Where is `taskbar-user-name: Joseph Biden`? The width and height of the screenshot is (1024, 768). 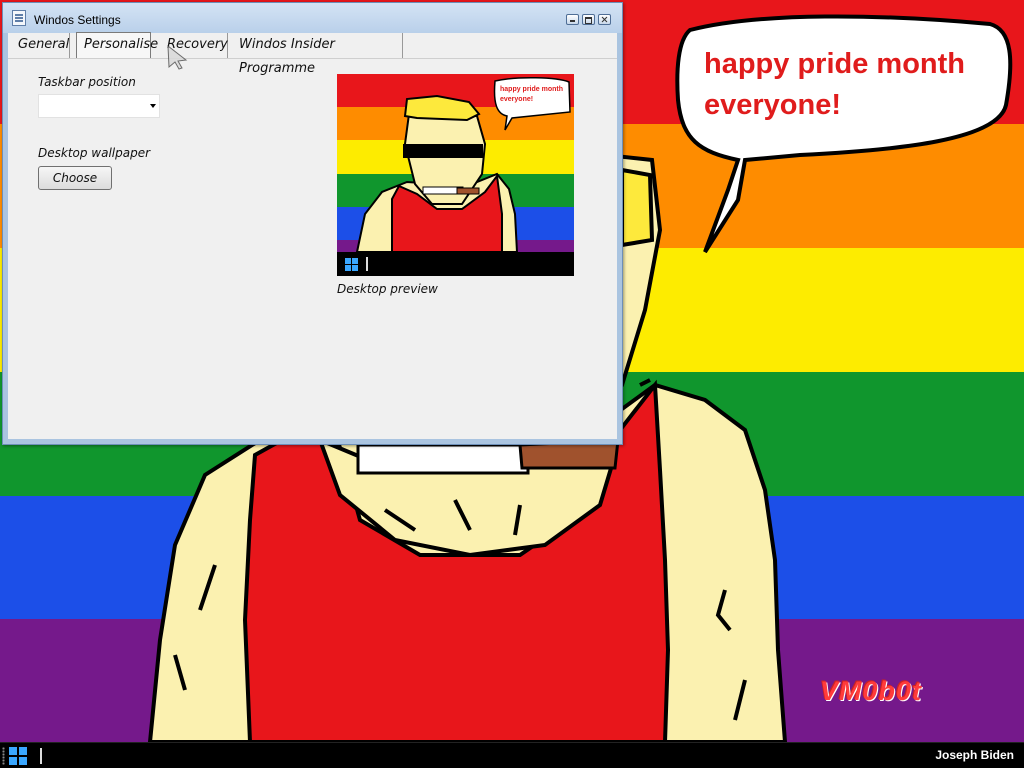
taskbar-user-name: Joseph Biden is located at coordinates (974, 755).